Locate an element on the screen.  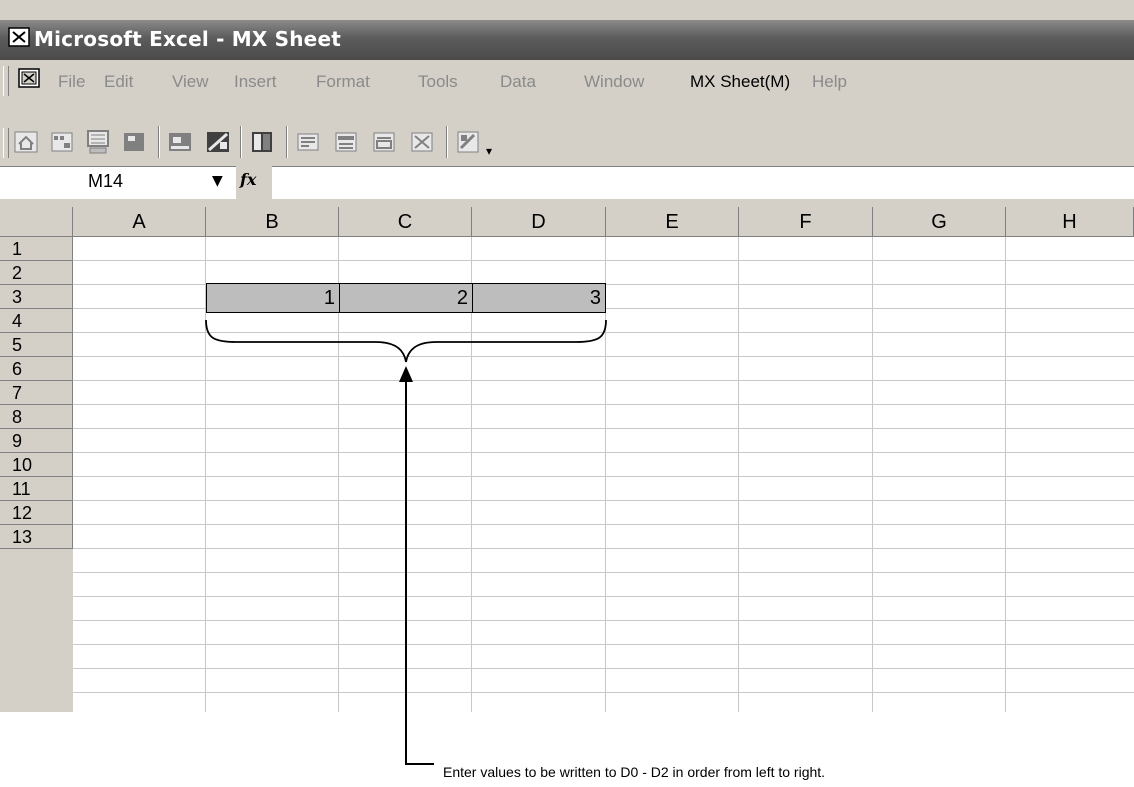
tool-device-icon is located at coordinates (180, 142).